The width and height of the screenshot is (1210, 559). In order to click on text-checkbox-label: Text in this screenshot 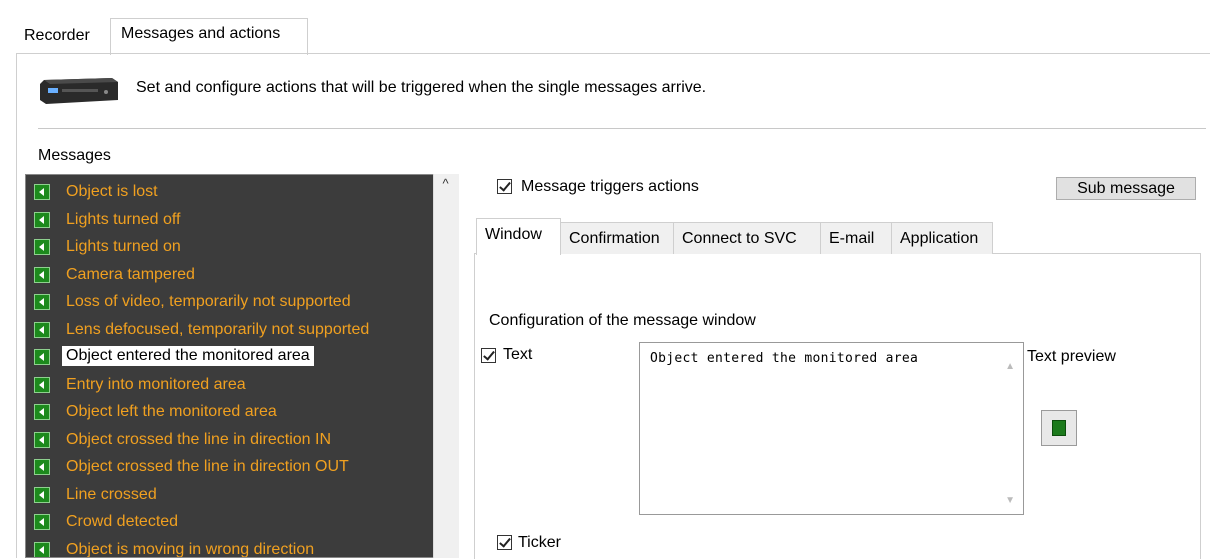, I will do `click(518, 354)`.